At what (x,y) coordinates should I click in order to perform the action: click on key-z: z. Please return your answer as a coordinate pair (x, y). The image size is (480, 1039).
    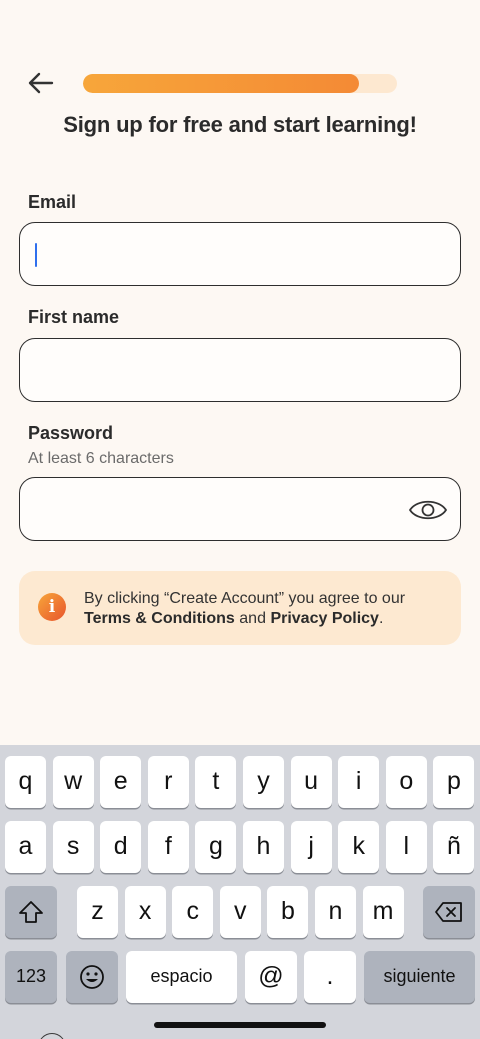
    Looking at the image, I should click on (97, 912).